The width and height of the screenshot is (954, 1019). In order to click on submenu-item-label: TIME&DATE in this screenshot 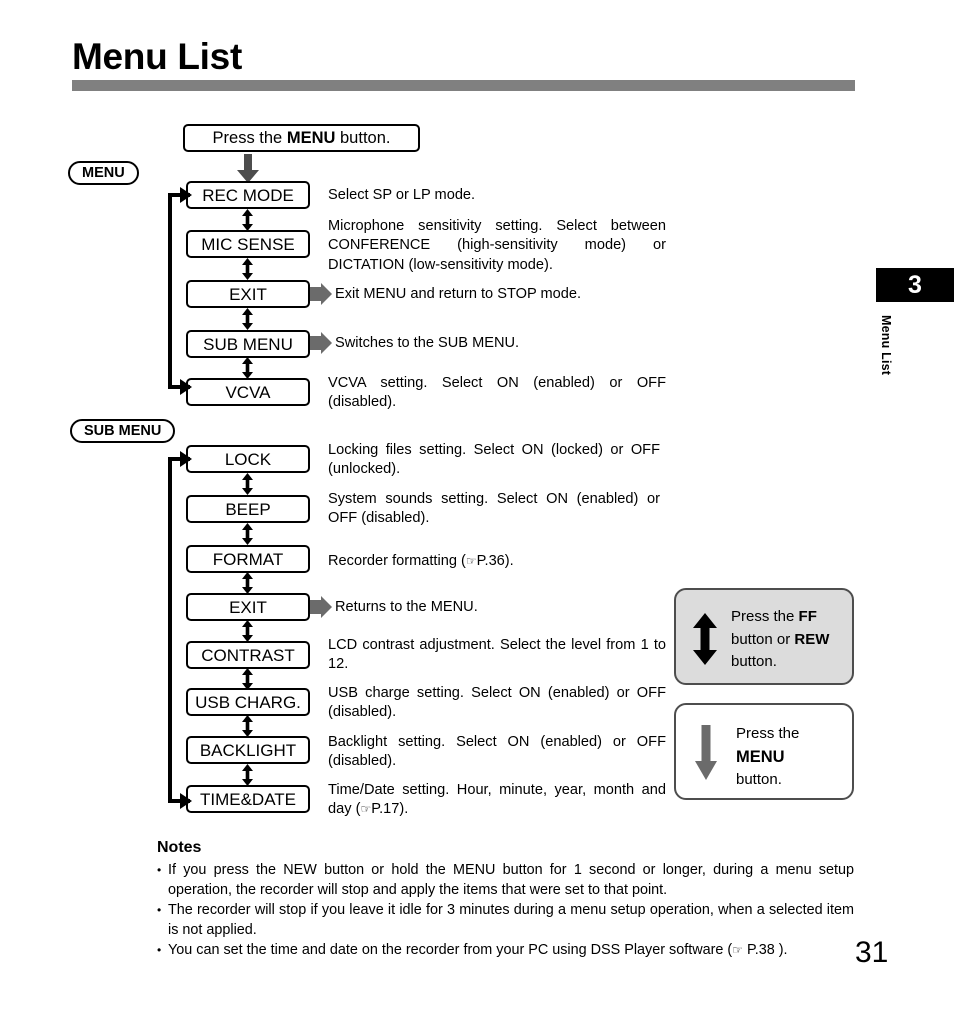, I will do `click(248, 799)`.